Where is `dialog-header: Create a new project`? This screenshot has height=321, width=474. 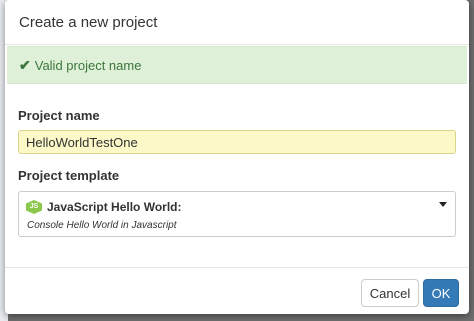
dialog-header: Create a new project is located at coordinates (237, 22).